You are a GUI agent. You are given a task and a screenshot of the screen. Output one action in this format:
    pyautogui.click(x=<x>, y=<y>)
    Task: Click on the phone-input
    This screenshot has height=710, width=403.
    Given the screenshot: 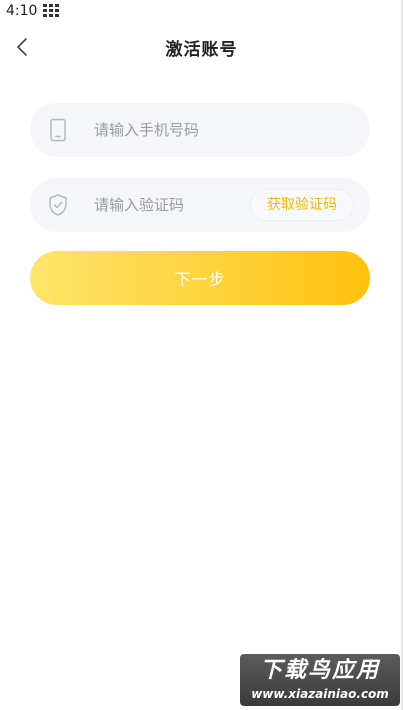 What is the action you would take?
    pyautogui.click(x=219, y=130)
    